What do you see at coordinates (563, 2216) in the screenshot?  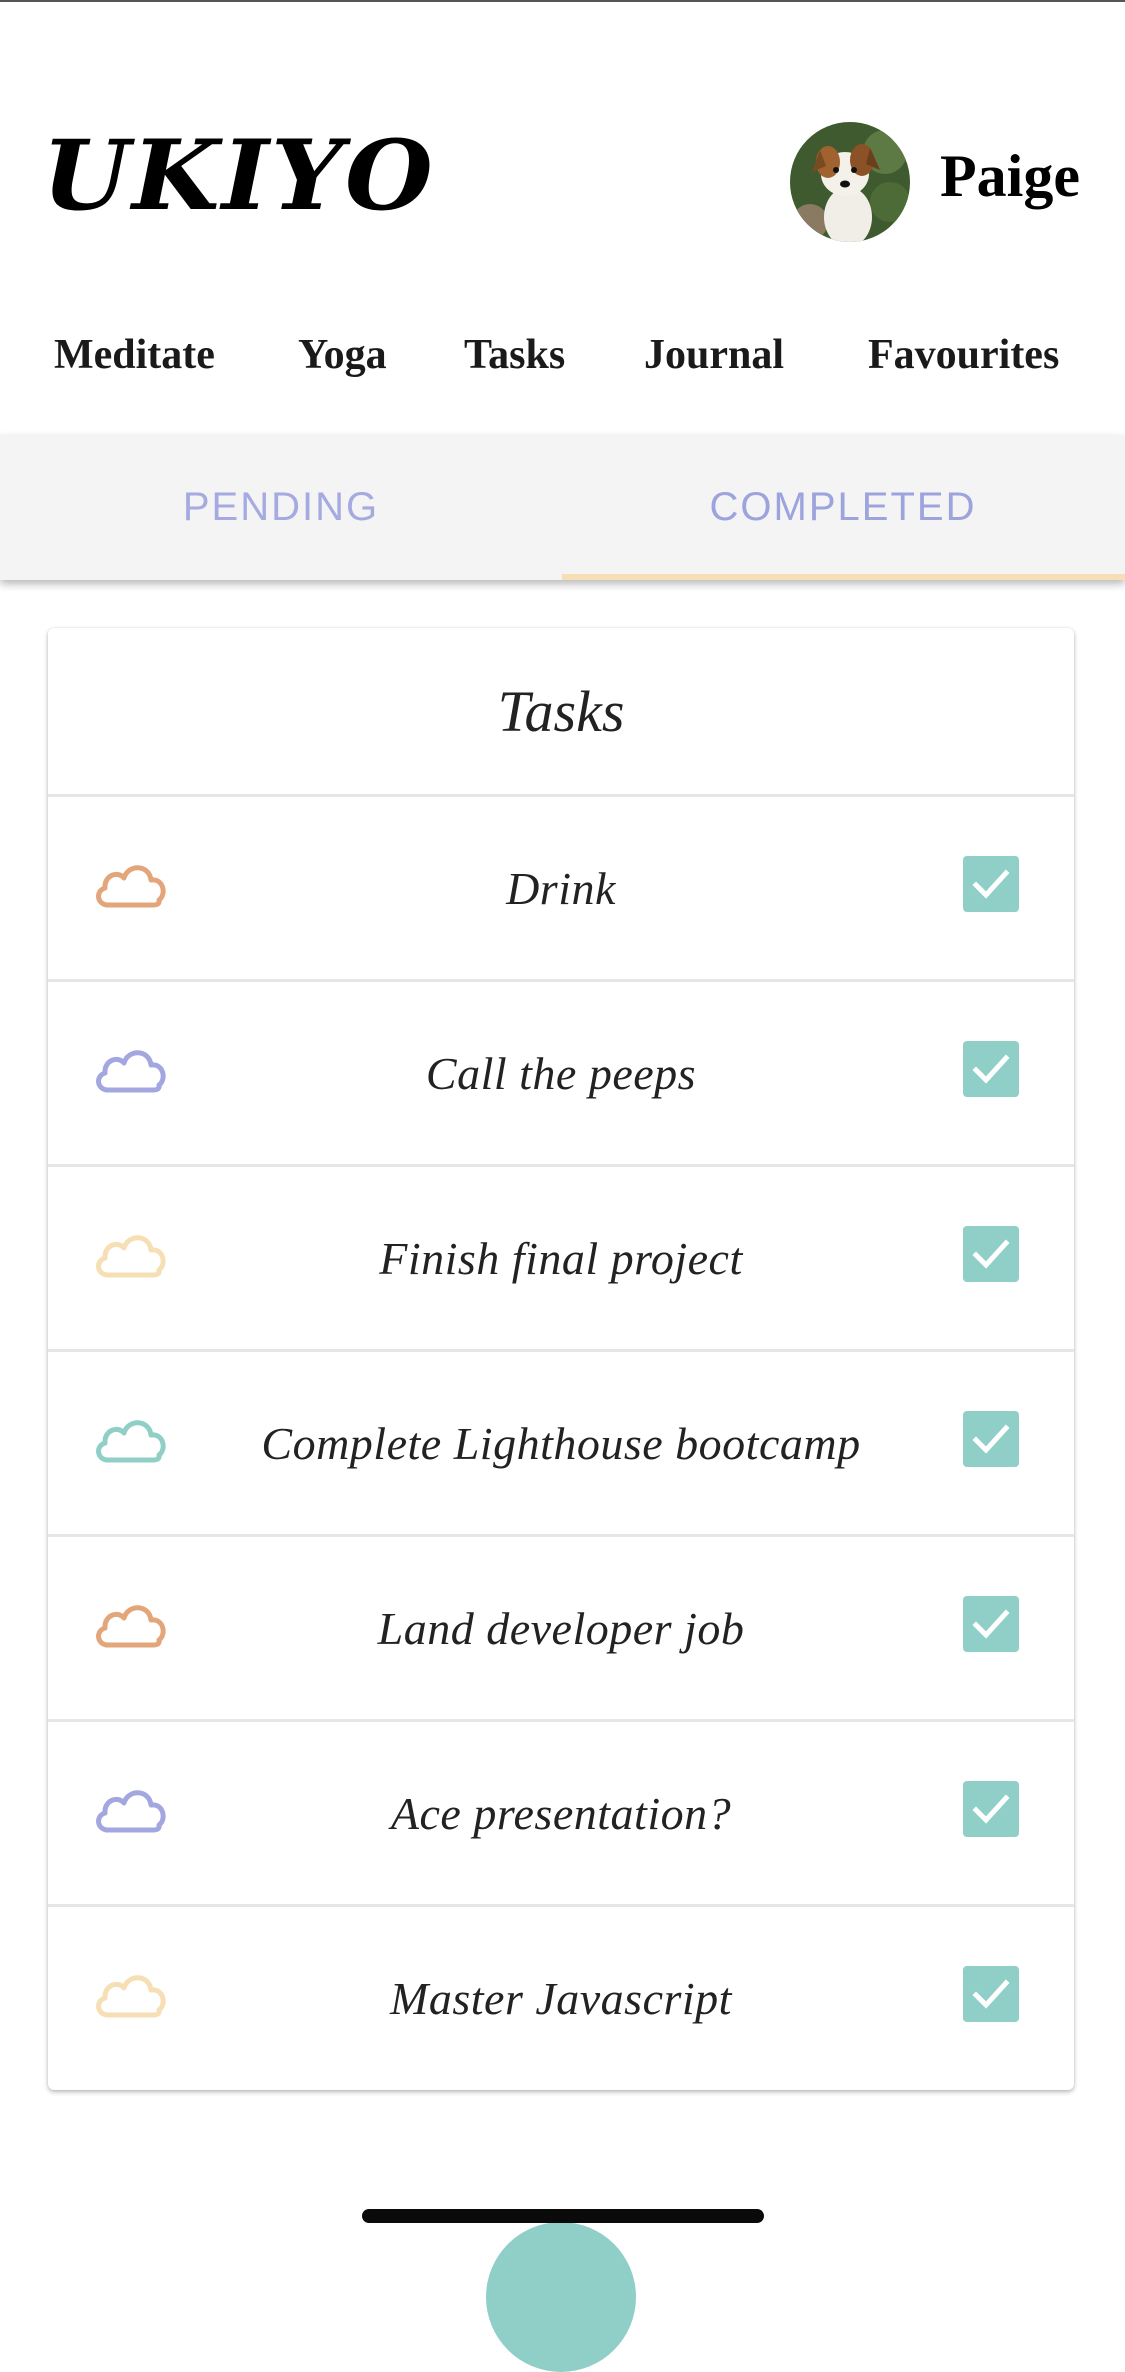 I see `home-indicator` at bounding box center [563, 2216].